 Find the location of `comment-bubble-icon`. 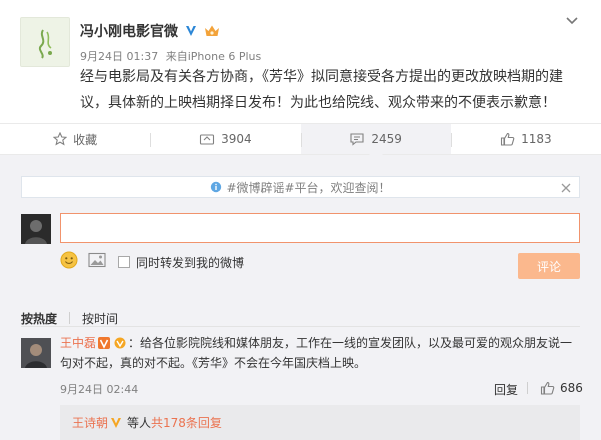

comment-bubble-icon is located at coordinates (357, 139).